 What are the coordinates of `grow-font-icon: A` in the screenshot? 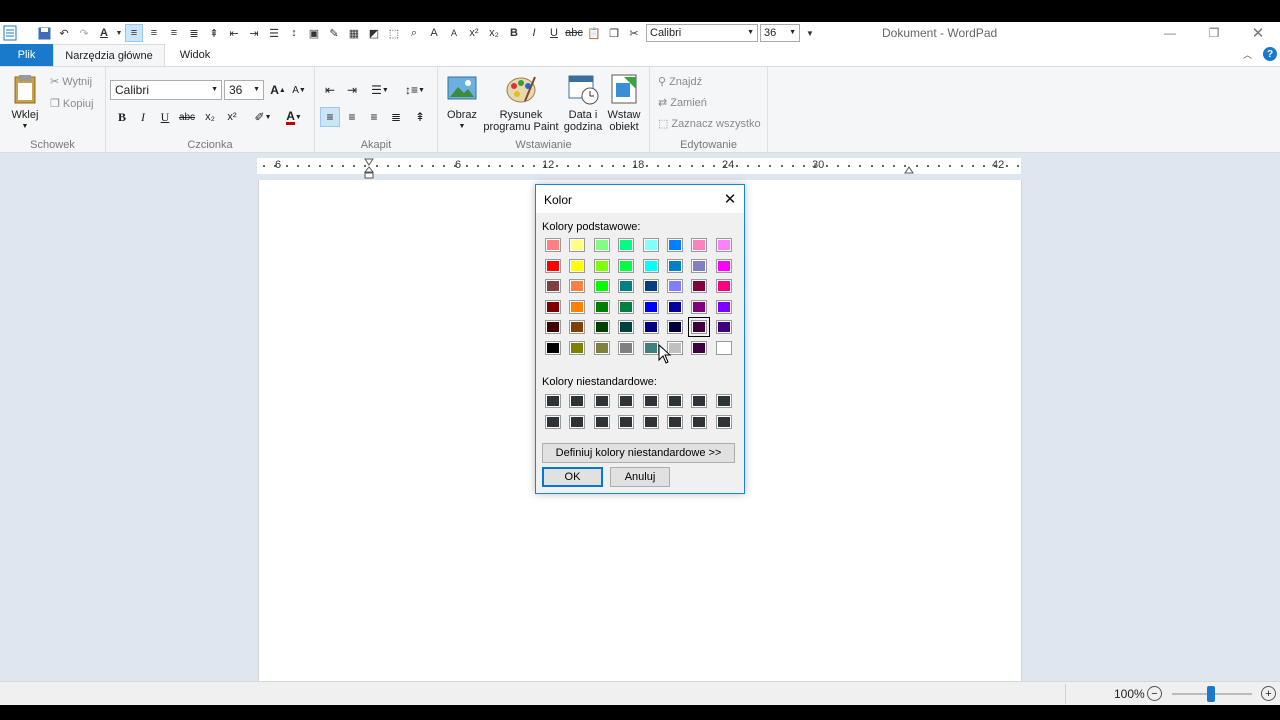 It's located at (434, 33).